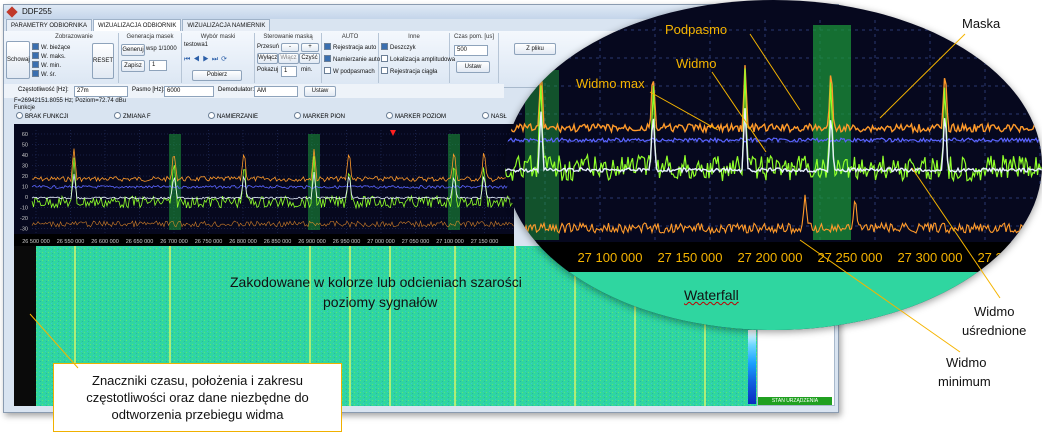 The width and height of the screenshot is (1042, 445). Describe the element at coordinates (773, 140) in the screenshot. I see `zoom-trace-mask` at that location.